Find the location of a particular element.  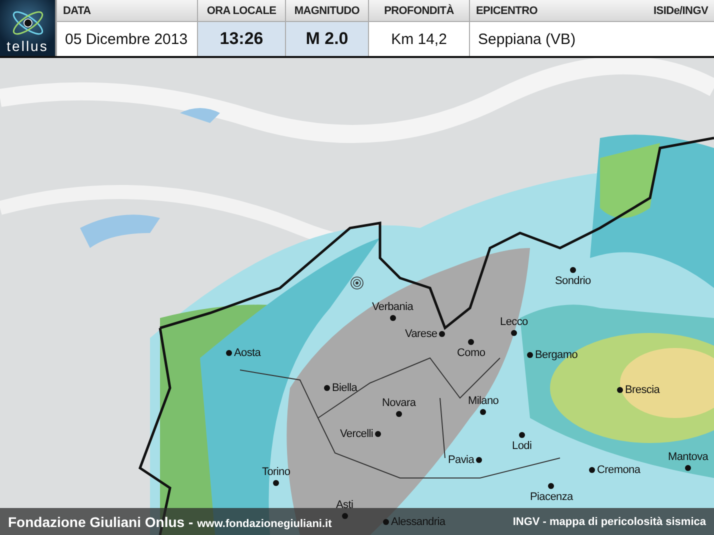

source-label: ISIDe/INGV is located at coordinates (681, 10).